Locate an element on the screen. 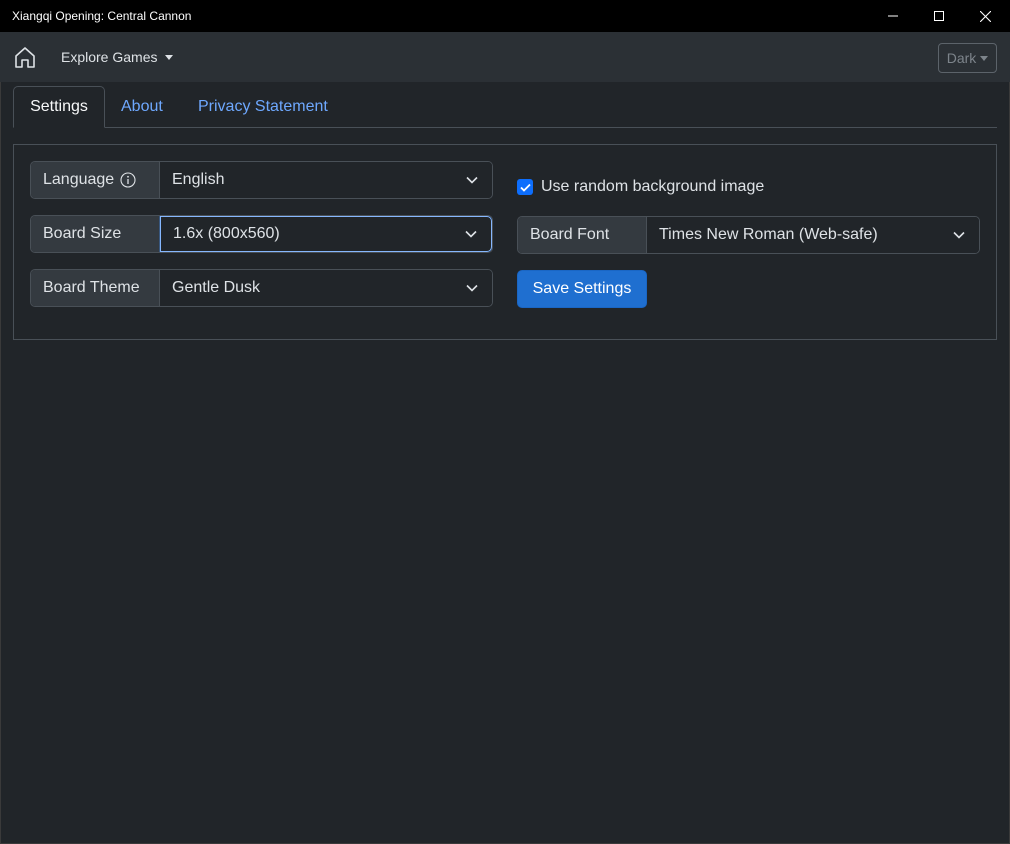  random-background-label: Use random background image is located at coordinates (652, 187).